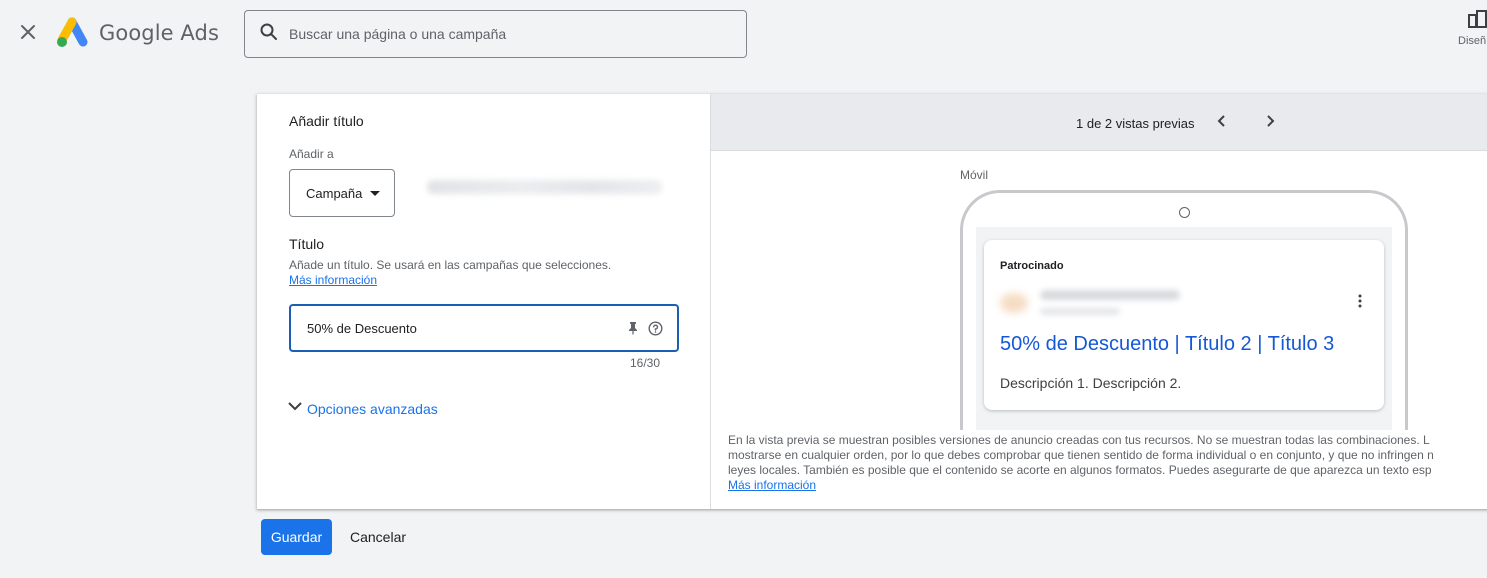 This screenshot has height=578, width=1487. I want to click on form-heading: Añadir título, so click(326, 121).